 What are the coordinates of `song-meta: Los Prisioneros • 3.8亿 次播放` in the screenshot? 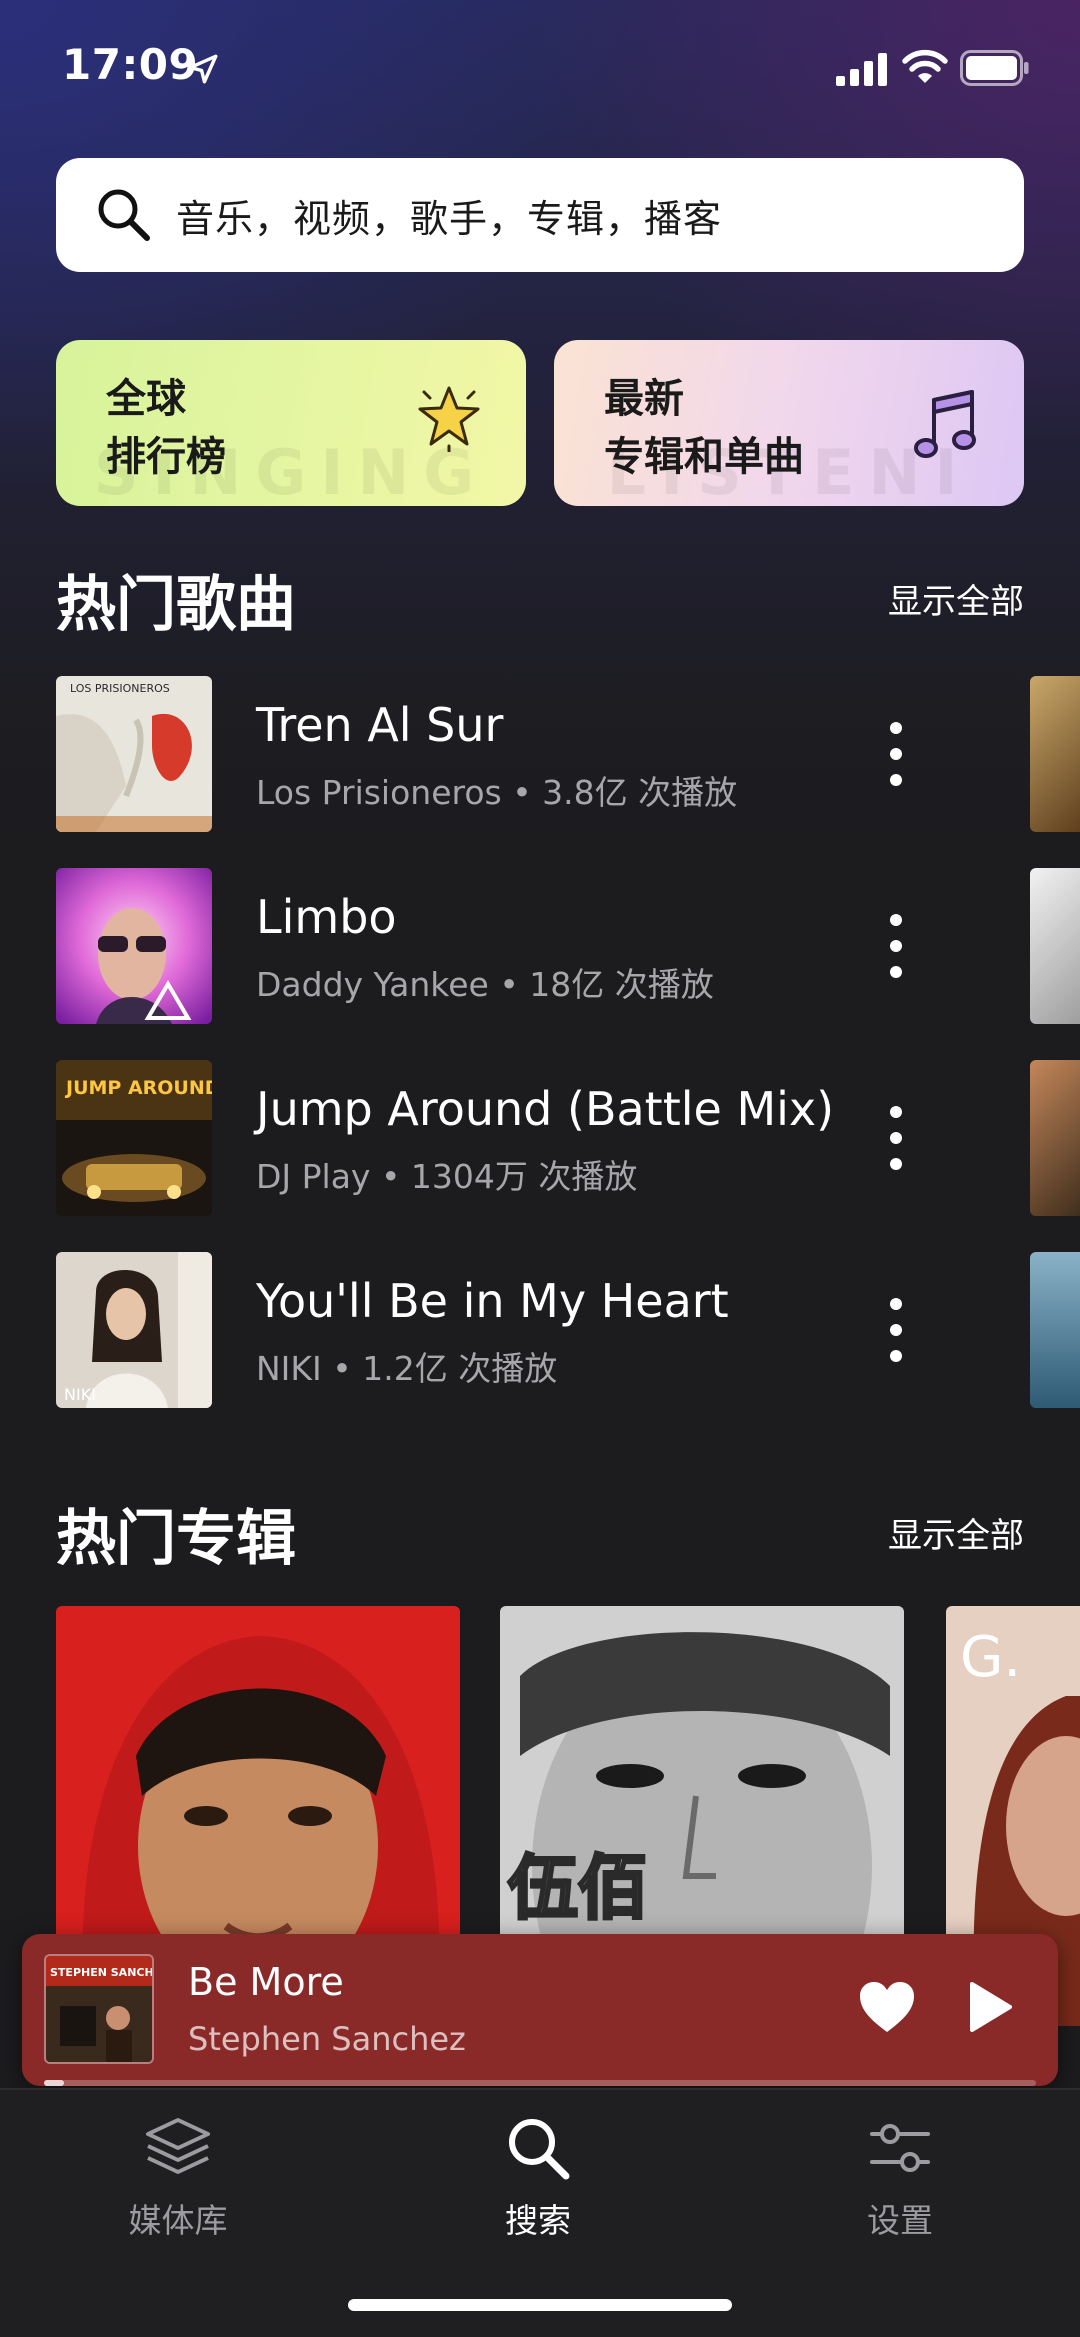 It's located at (497, 792).